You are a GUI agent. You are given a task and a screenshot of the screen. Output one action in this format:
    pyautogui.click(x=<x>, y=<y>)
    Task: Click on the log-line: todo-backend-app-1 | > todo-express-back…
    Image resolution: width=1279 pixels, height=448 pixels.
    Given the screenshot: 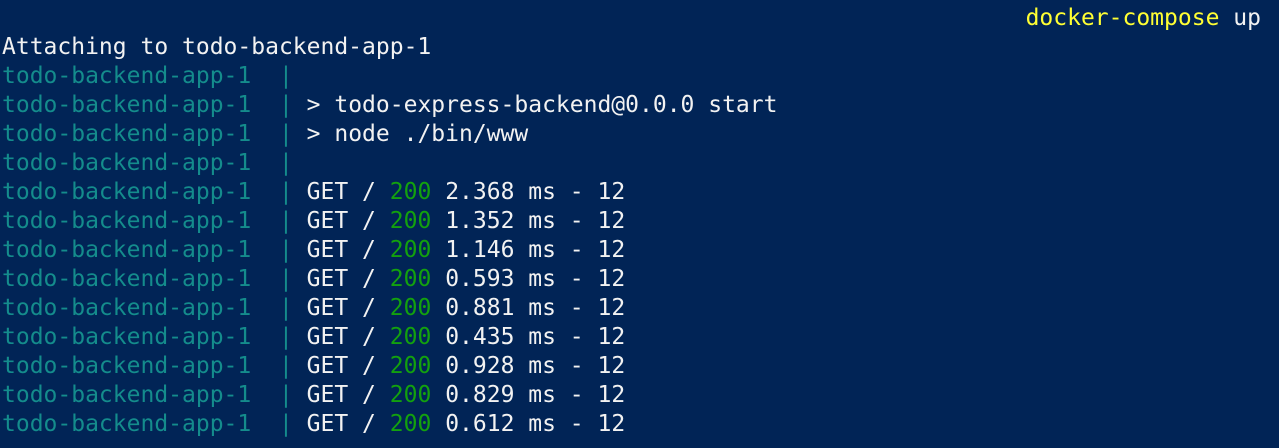 What is the action you would take?
    pyautogui.click(x=640, y=105)
    